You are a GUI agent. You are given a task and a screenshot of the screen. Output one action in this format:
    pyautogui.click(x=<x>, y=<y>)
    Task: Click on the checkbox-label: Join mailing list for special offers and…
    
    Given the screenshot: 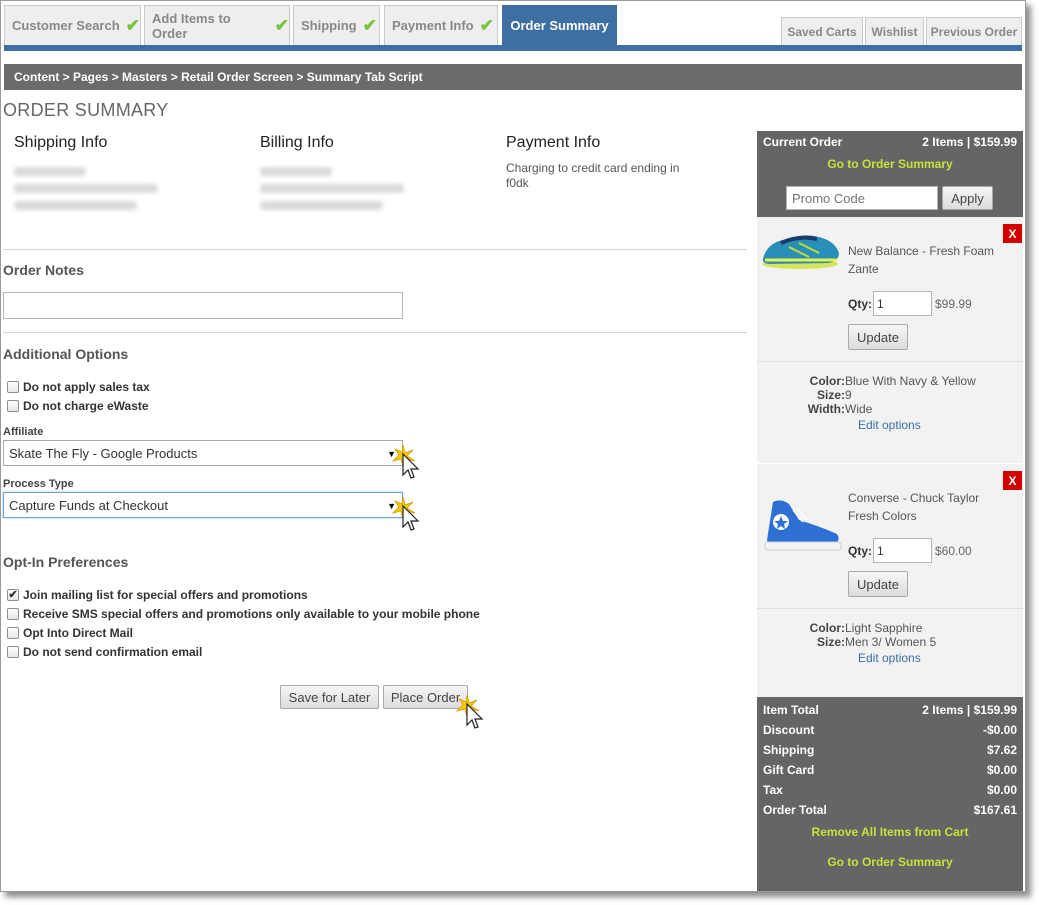 What is the action you would take?
    pyautogui.click(x=165, y=595)
    